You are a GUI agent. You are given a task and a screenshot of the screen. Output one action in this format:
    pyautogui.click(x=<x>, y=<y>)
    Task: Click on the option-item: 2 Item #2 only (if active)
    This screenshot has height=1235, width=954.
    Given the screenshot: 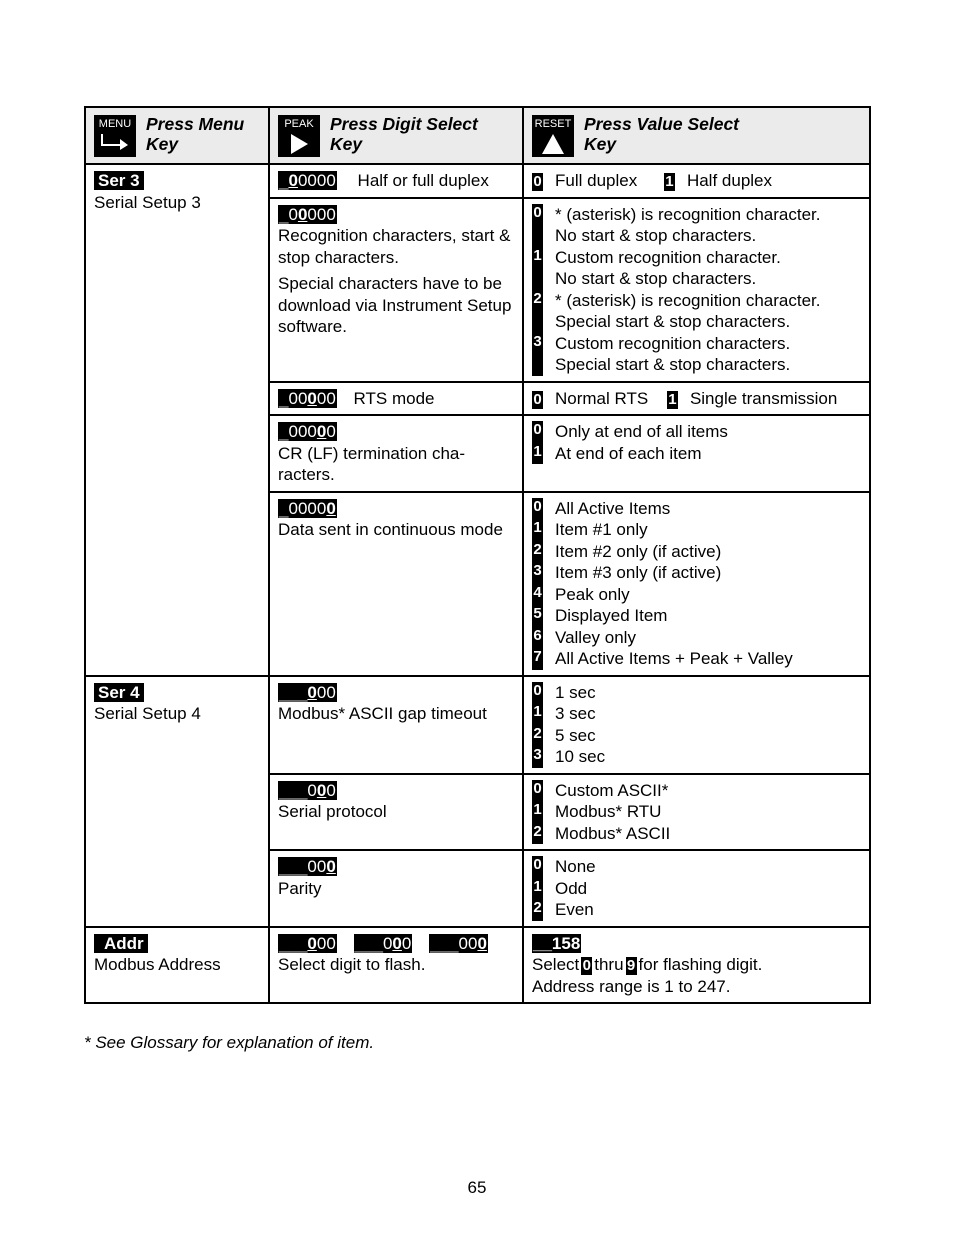 What is the action you would take?
    pyautogui.click(x=696, y=551)
    